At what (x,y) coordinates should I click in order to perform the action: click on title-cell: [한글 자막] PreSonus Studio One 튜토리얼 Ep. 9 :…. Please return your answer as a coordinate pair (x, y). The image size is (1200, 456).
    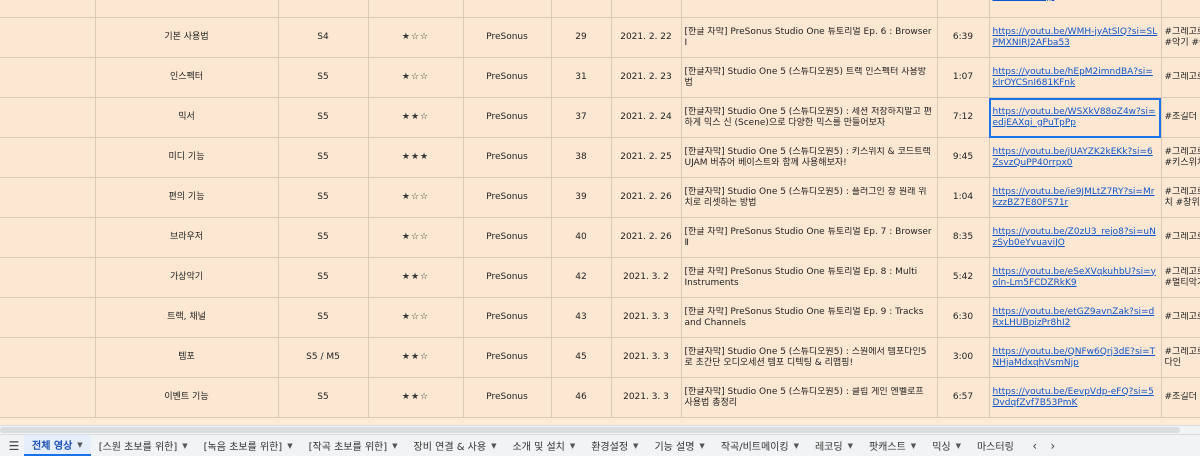
    Looking at the image, I should click on (809, 318).